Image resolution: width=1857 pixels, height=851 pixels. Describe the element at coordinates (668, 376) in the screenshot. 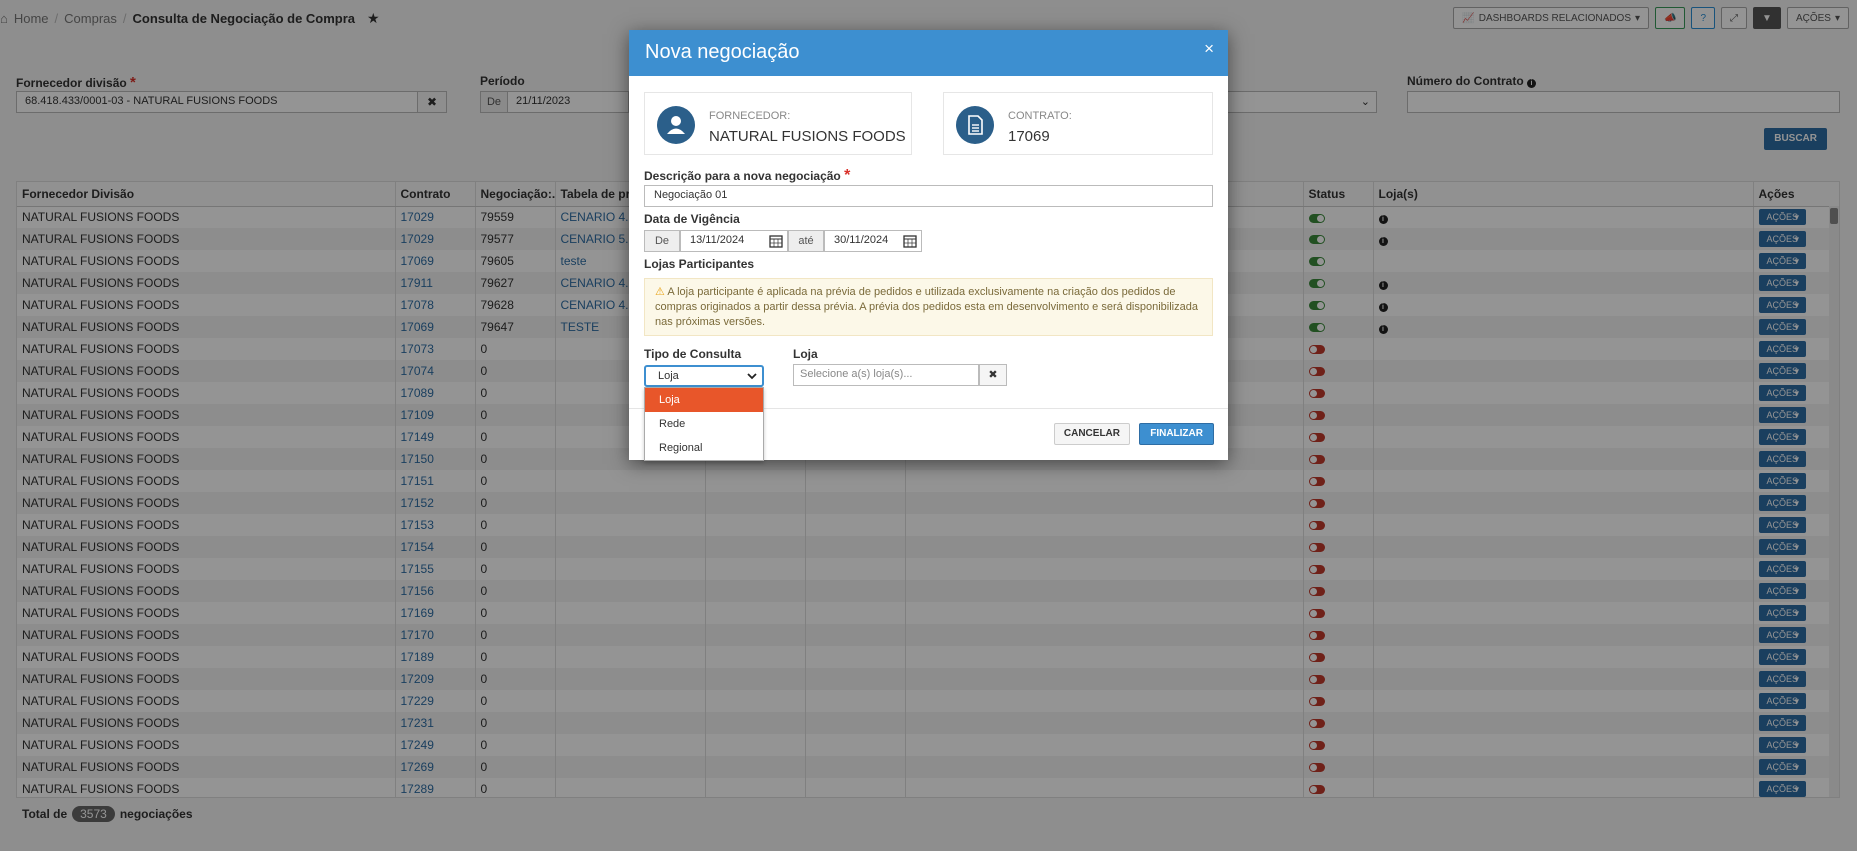

I see `tipo-consulta-selected: Loja` at that location.